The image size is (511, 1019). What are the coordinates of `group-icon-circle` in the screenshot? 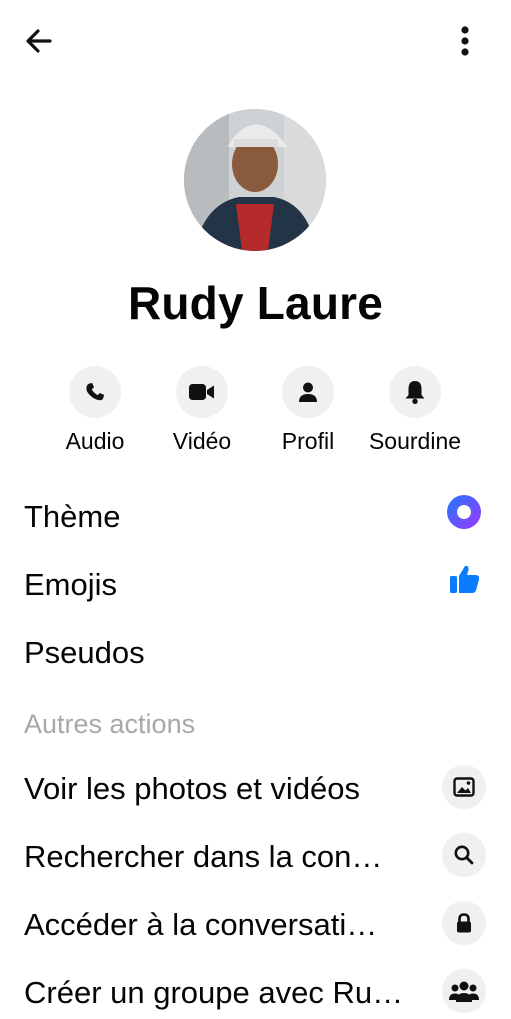 It's located at (464, 991).